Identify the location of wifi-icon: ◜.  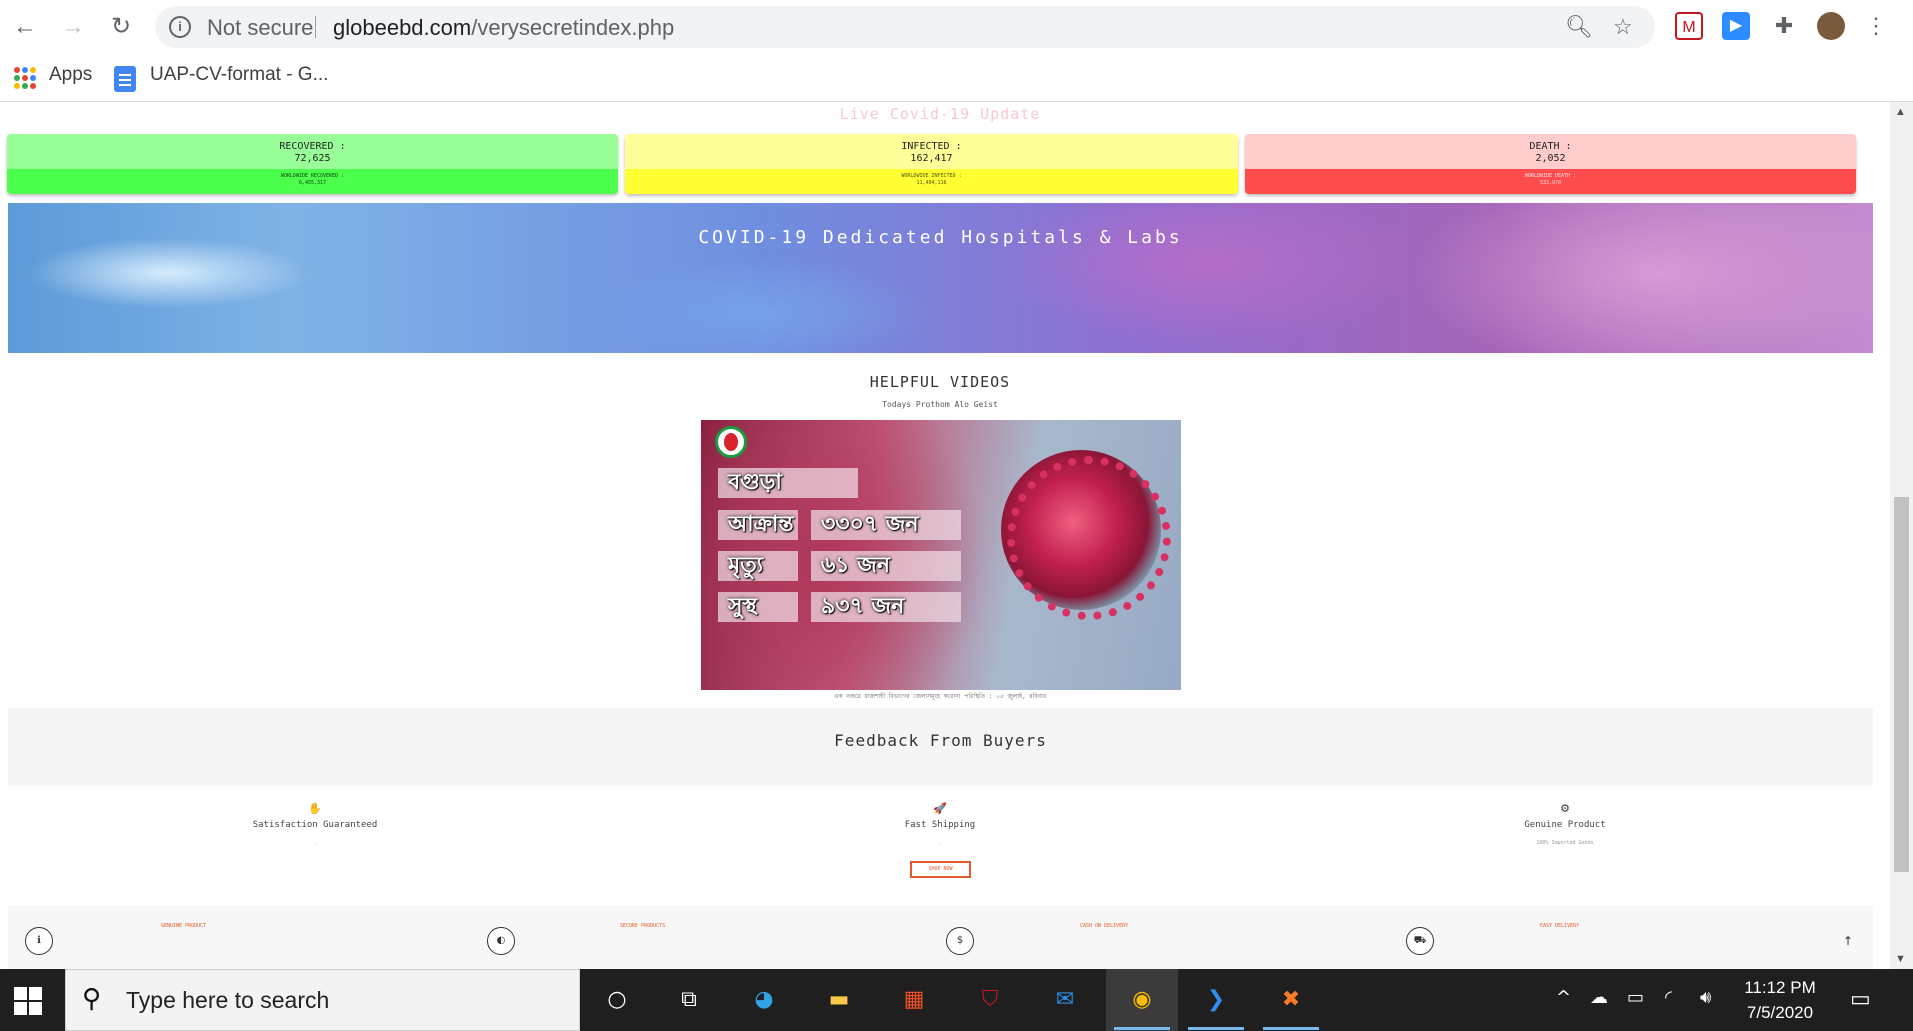
(1668, 997).